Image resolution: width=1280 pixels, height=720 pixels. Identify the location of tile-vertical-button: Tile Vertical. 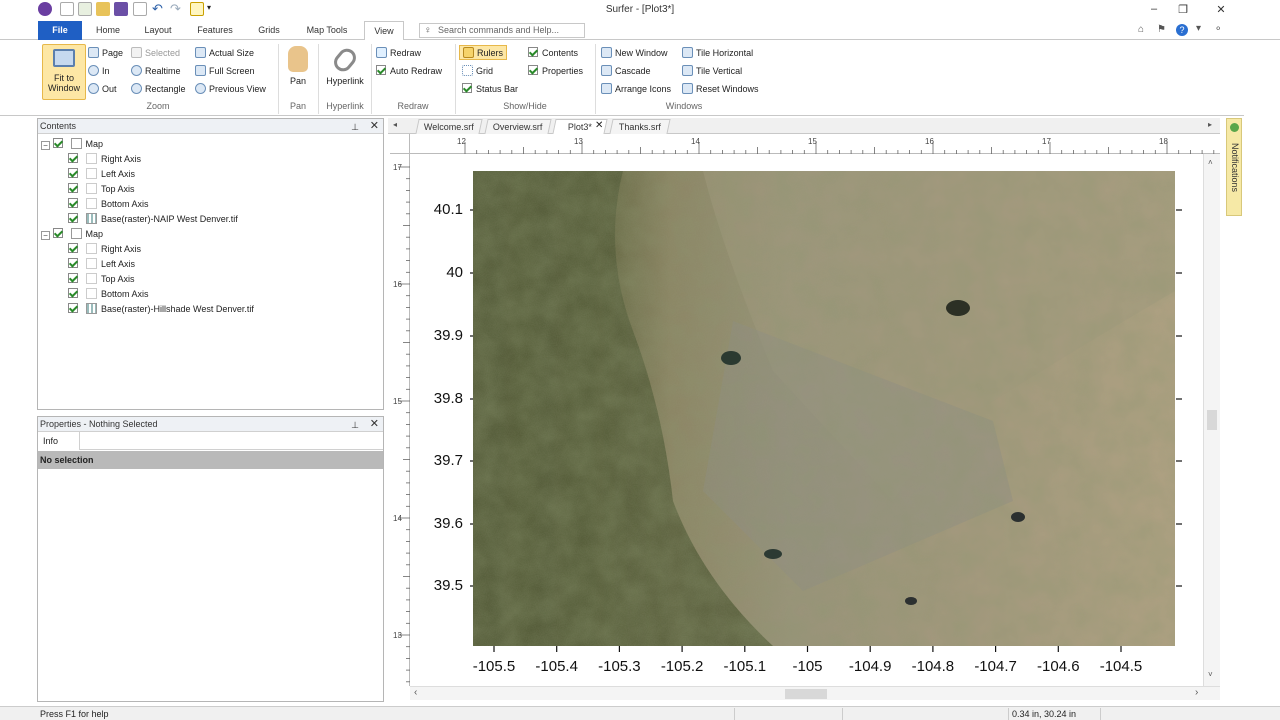
(712, 70).